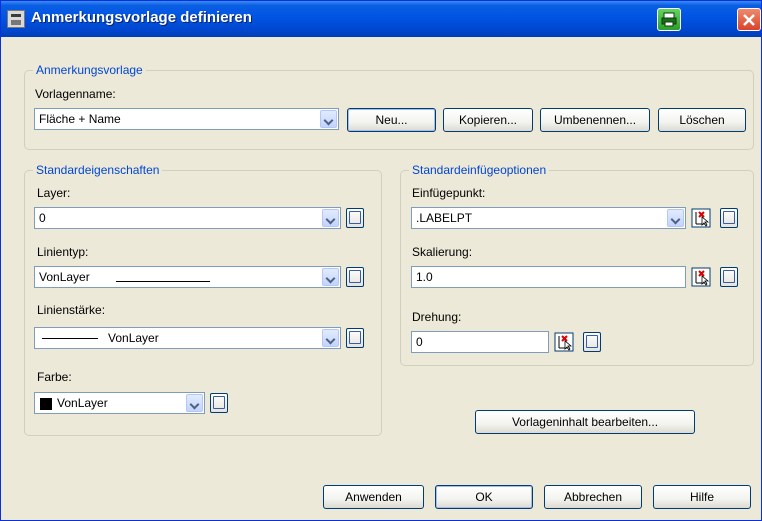 This screenshot has width=762, height=521. What do you see at coordinates (548, 277) in the screenshot?
I see `scale-input: 1.0` at bounding box center [548, 277].